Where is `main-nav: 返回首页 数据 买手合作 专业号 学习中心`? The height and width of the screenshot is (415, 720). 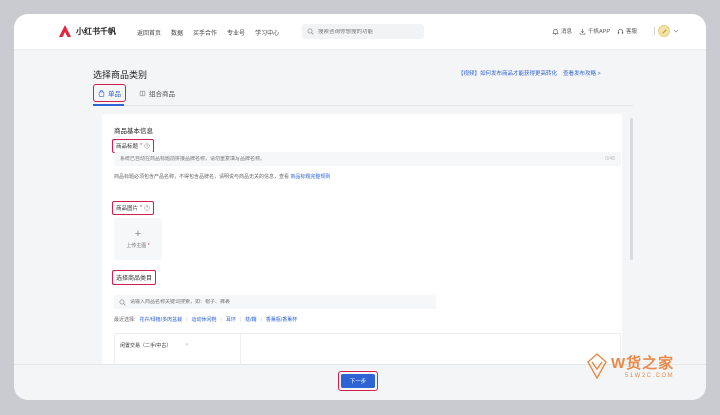 main-nav: 返回首页 数据 买手合作 专业号 学习中心 is located at coordinates (208, 32).